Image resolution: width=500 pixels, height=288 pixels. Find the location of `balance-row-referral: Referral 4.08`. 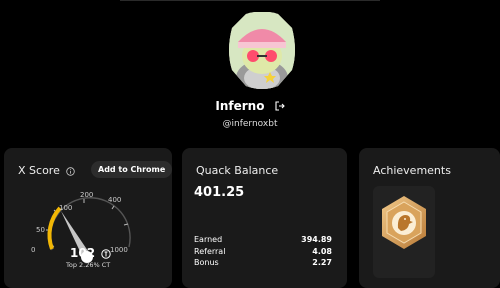

balance-row-referral: Referral 4.08 is located at coordinates (263, 252).